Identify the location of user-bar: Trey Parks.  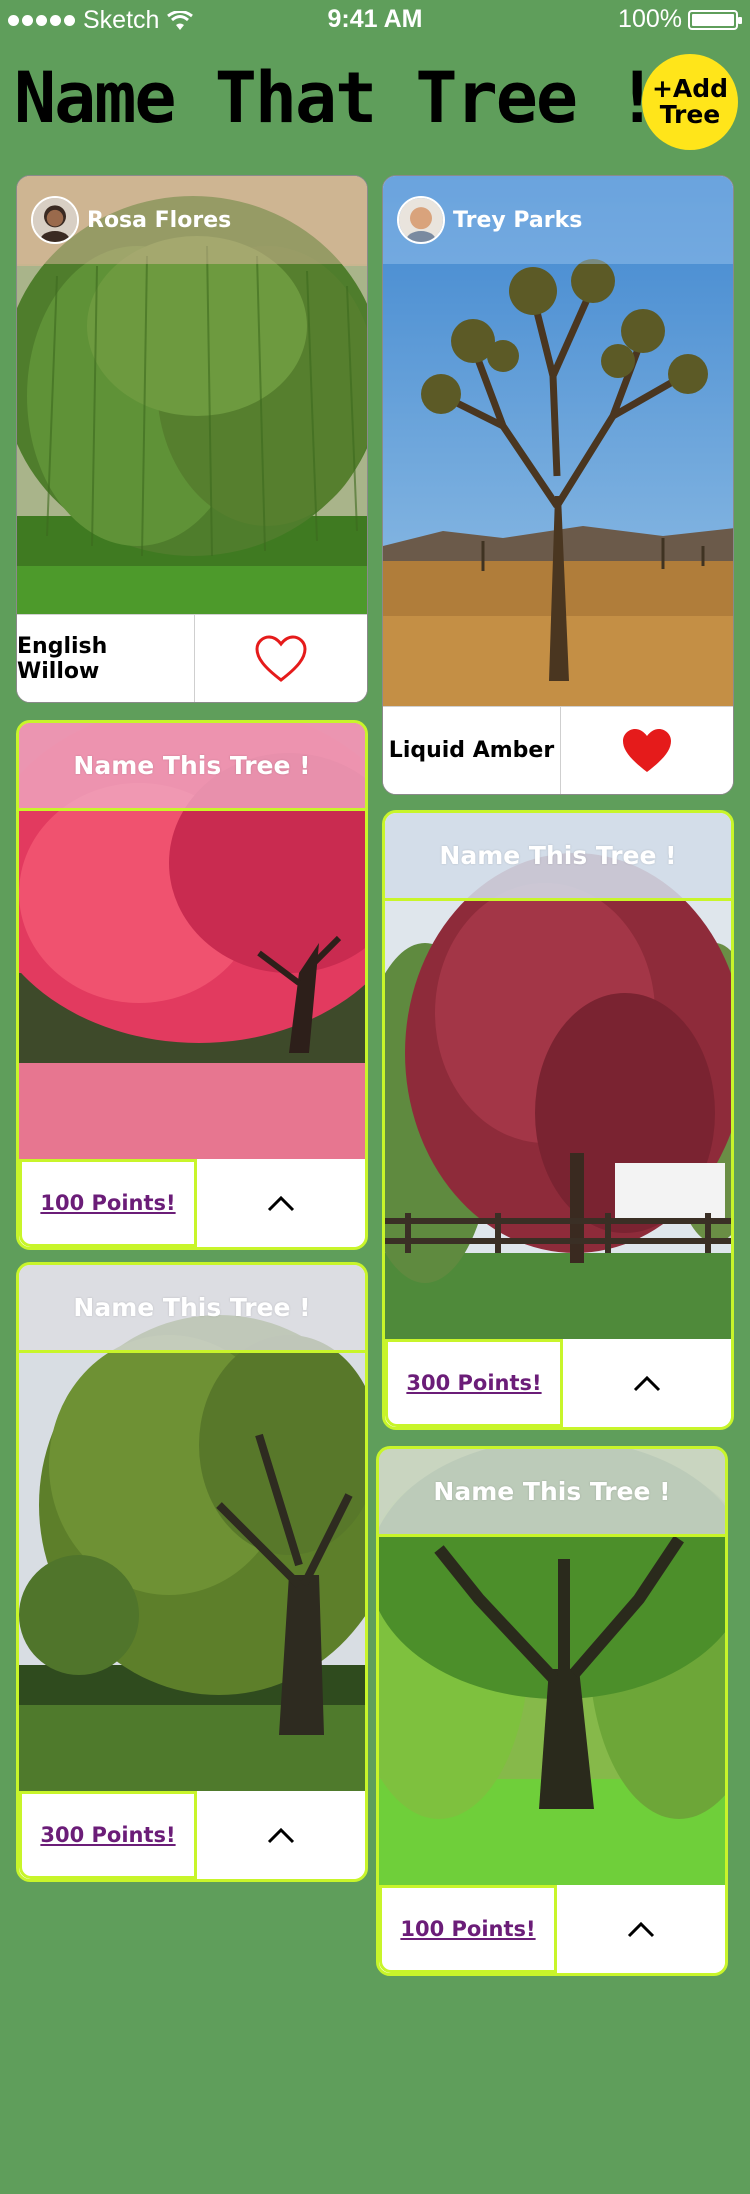
(558, 220).